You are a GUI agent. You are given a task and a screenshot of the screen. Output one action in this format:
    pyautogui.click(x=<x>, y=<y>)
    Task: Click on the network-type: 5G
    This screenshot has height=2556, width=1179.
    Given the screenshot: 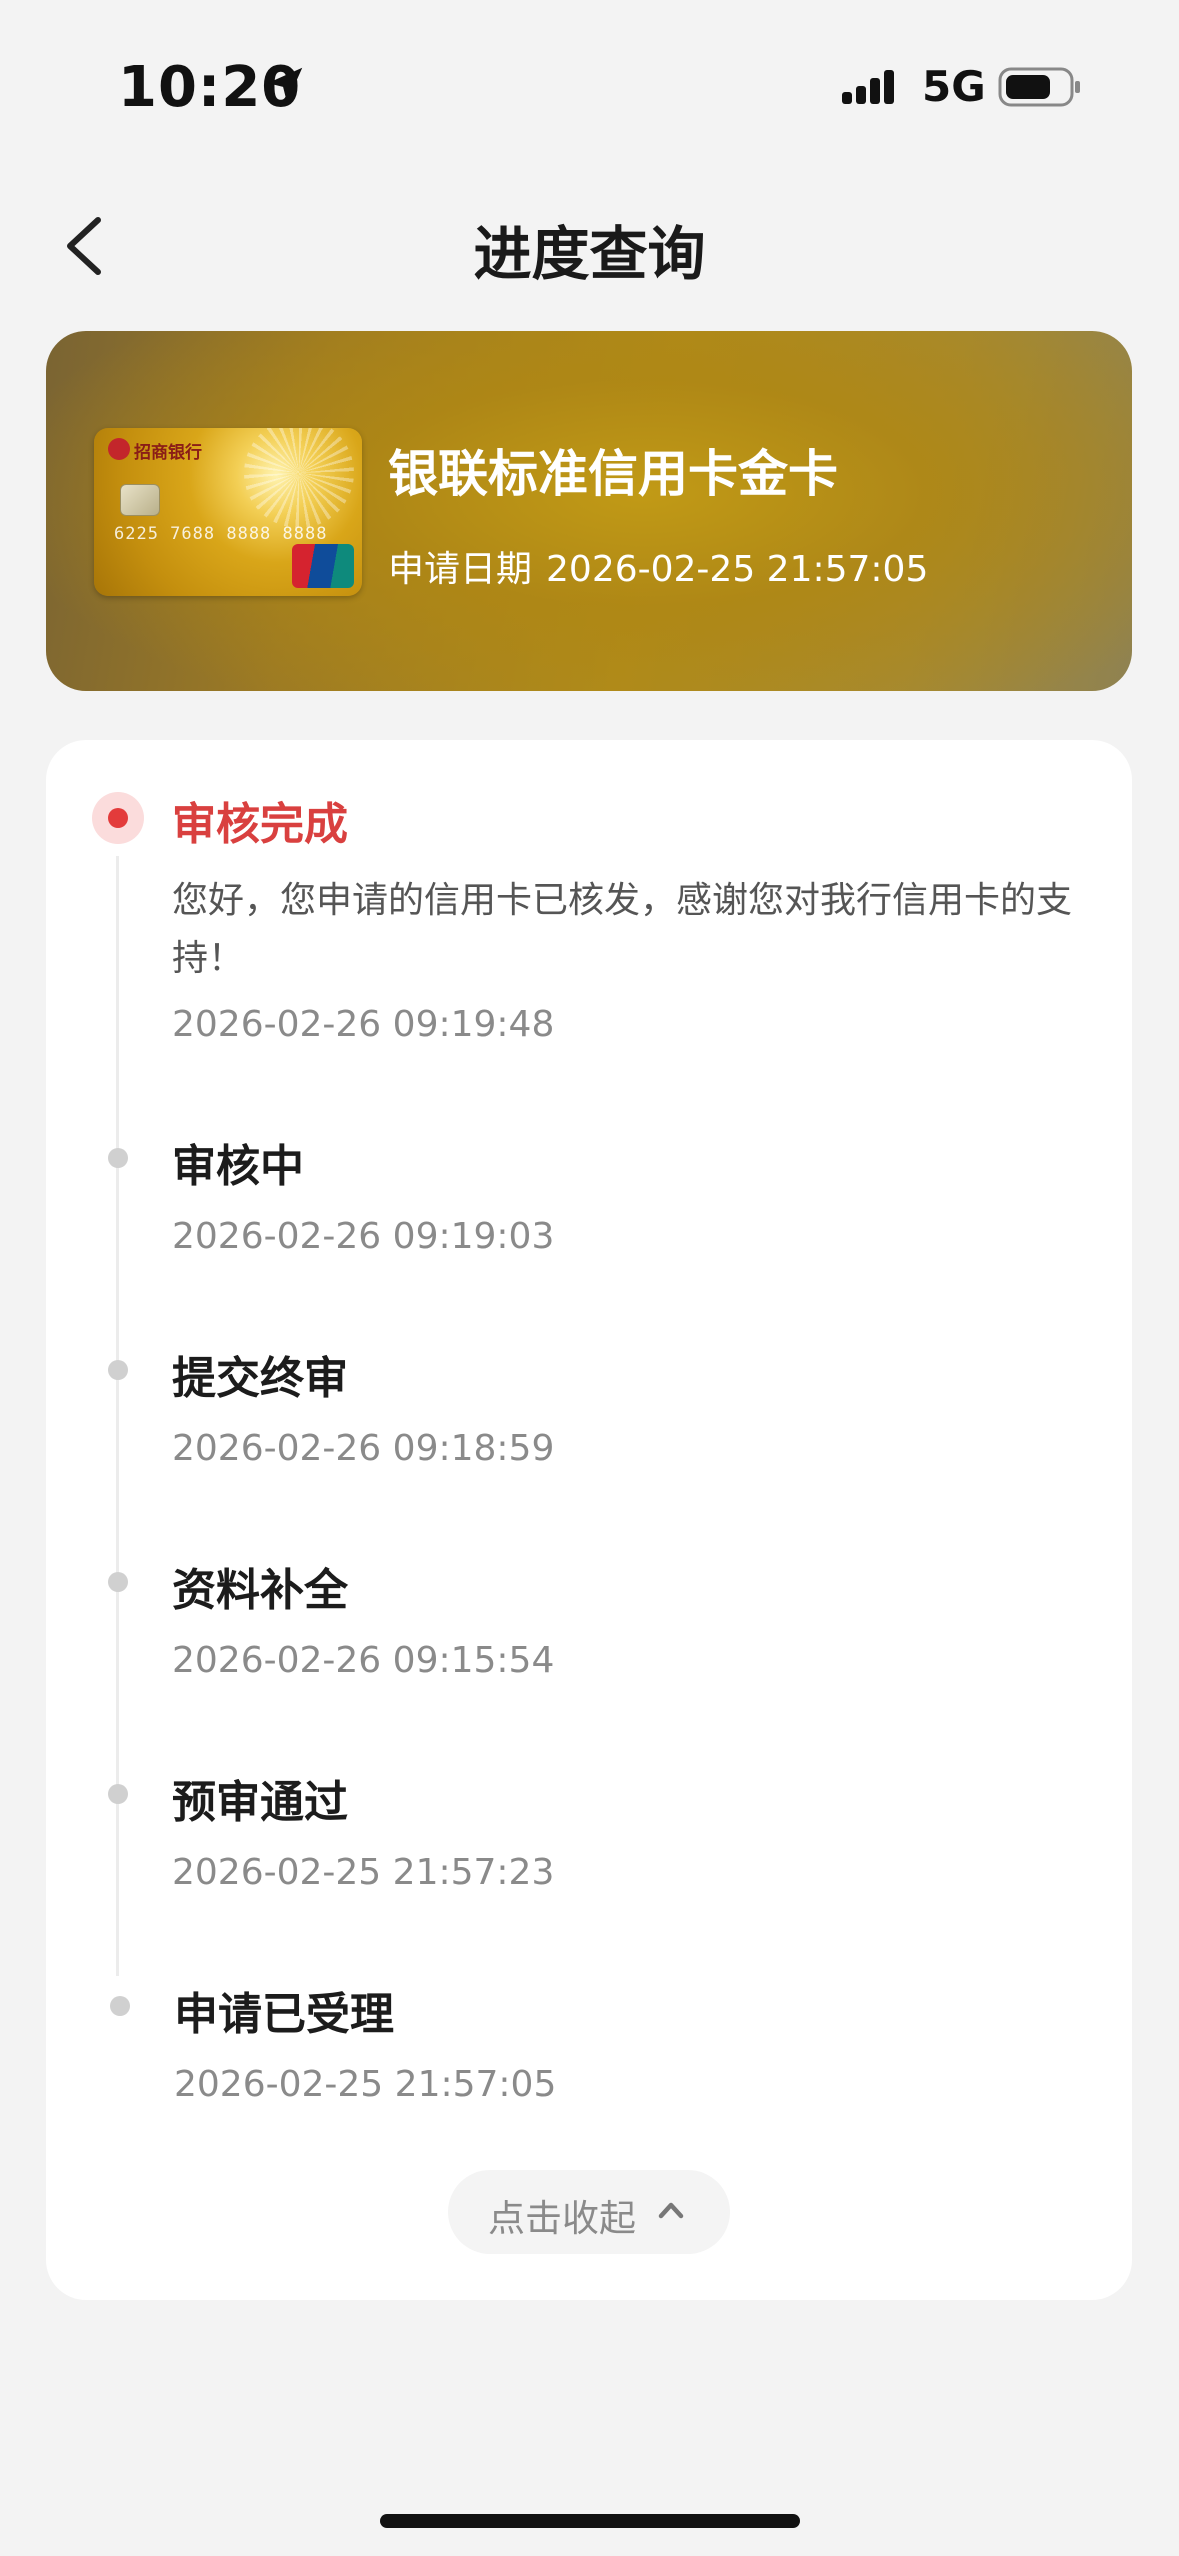 What is the action you would take?
    pyautogui.click(x=954, y=86)
    